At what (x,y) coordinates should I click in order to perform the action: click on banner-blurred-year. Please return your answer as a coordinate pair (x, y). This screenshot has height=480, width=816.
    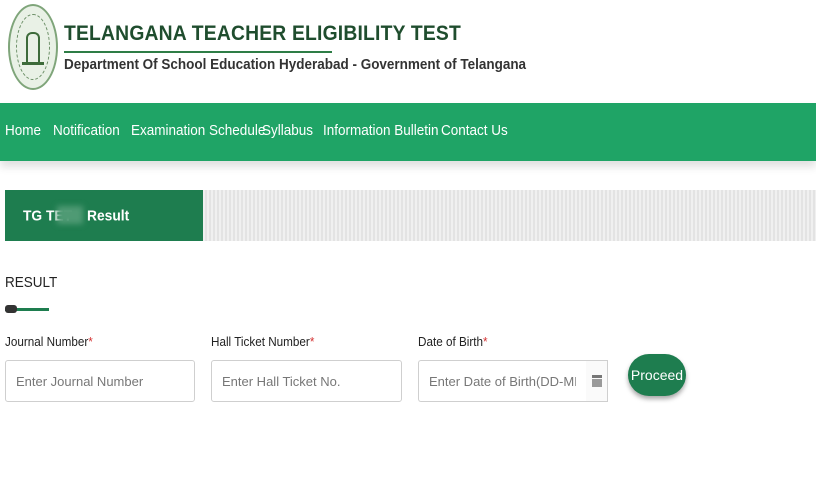
    Looking at the image, I should click on (70, 215).